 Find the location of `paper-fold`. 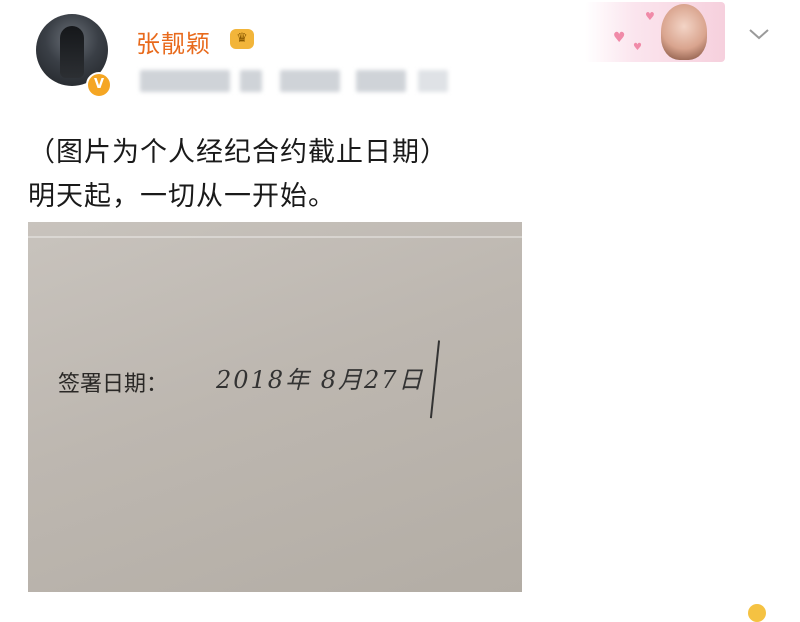

paper-fold is located at coordinates (275, 237).